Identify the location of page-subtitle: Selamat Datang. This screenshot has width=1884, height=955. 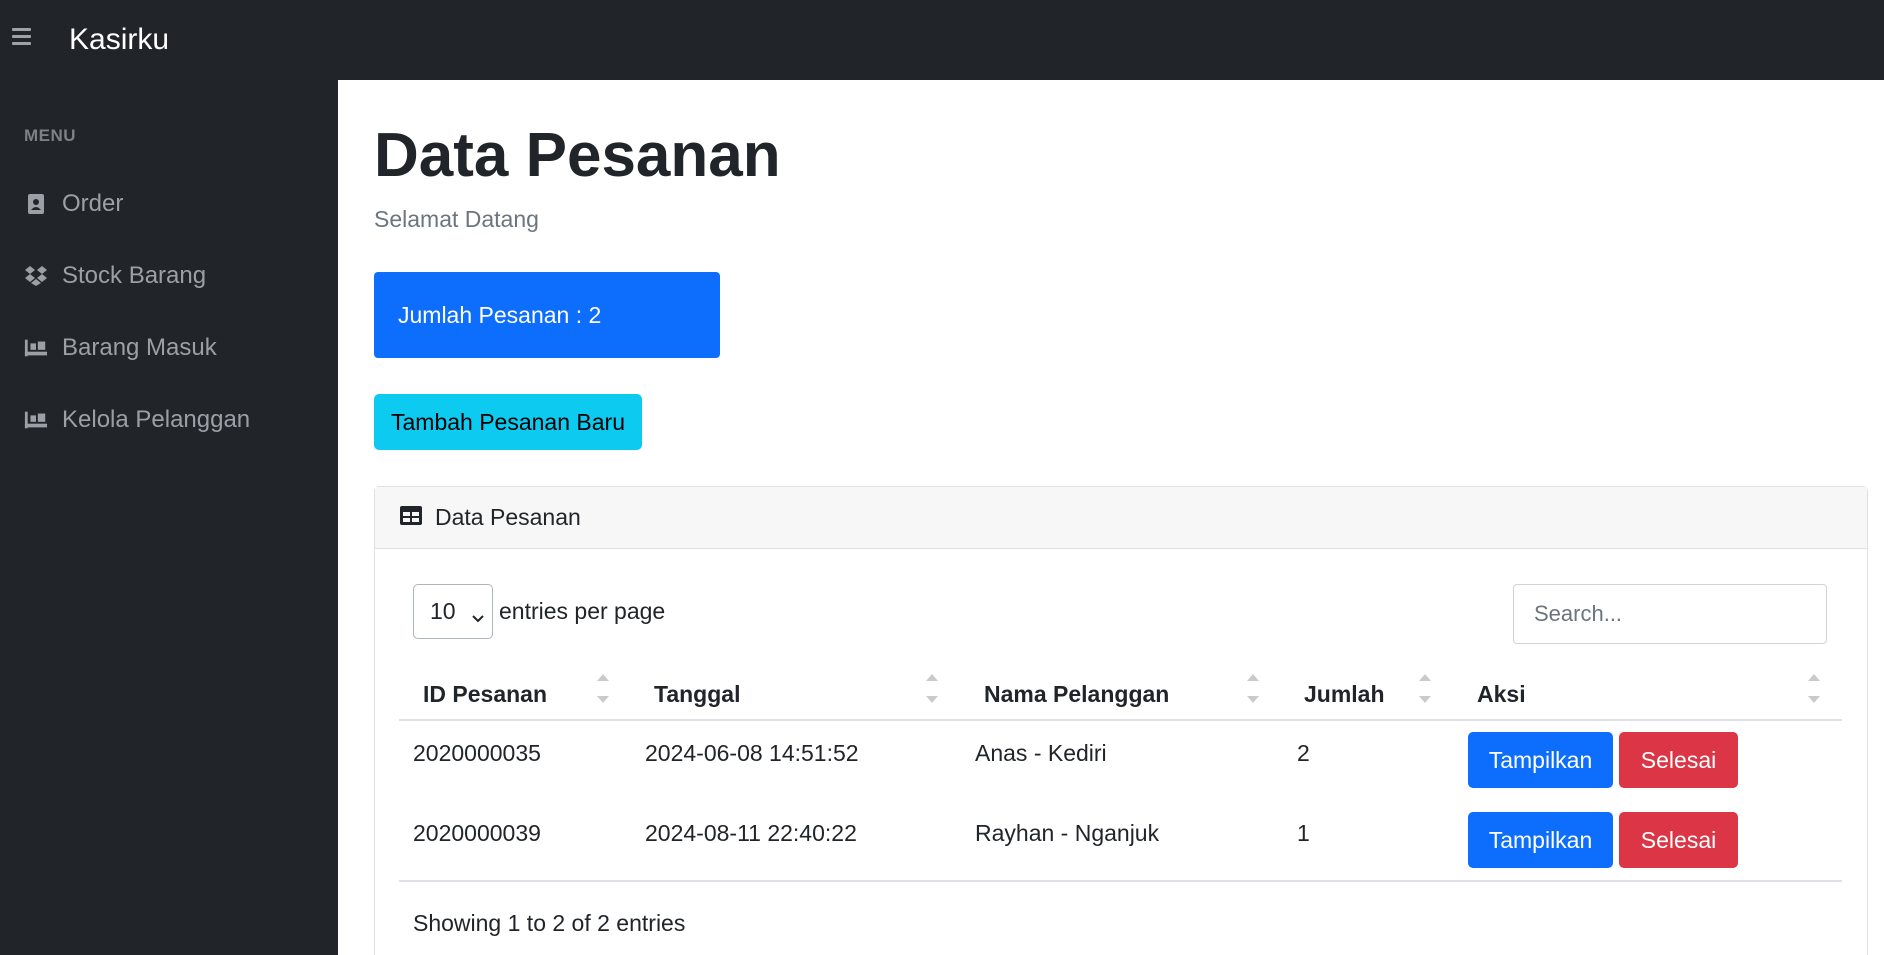
(456, 219).